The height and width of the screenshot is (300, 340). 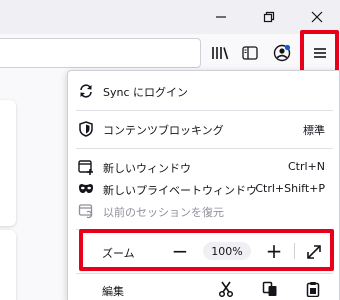 What do you see at coordinates (147, 168) in the screenshot?
I see `menu-item-label: 新しいウィンドウ` at bounding box center [147, 168].